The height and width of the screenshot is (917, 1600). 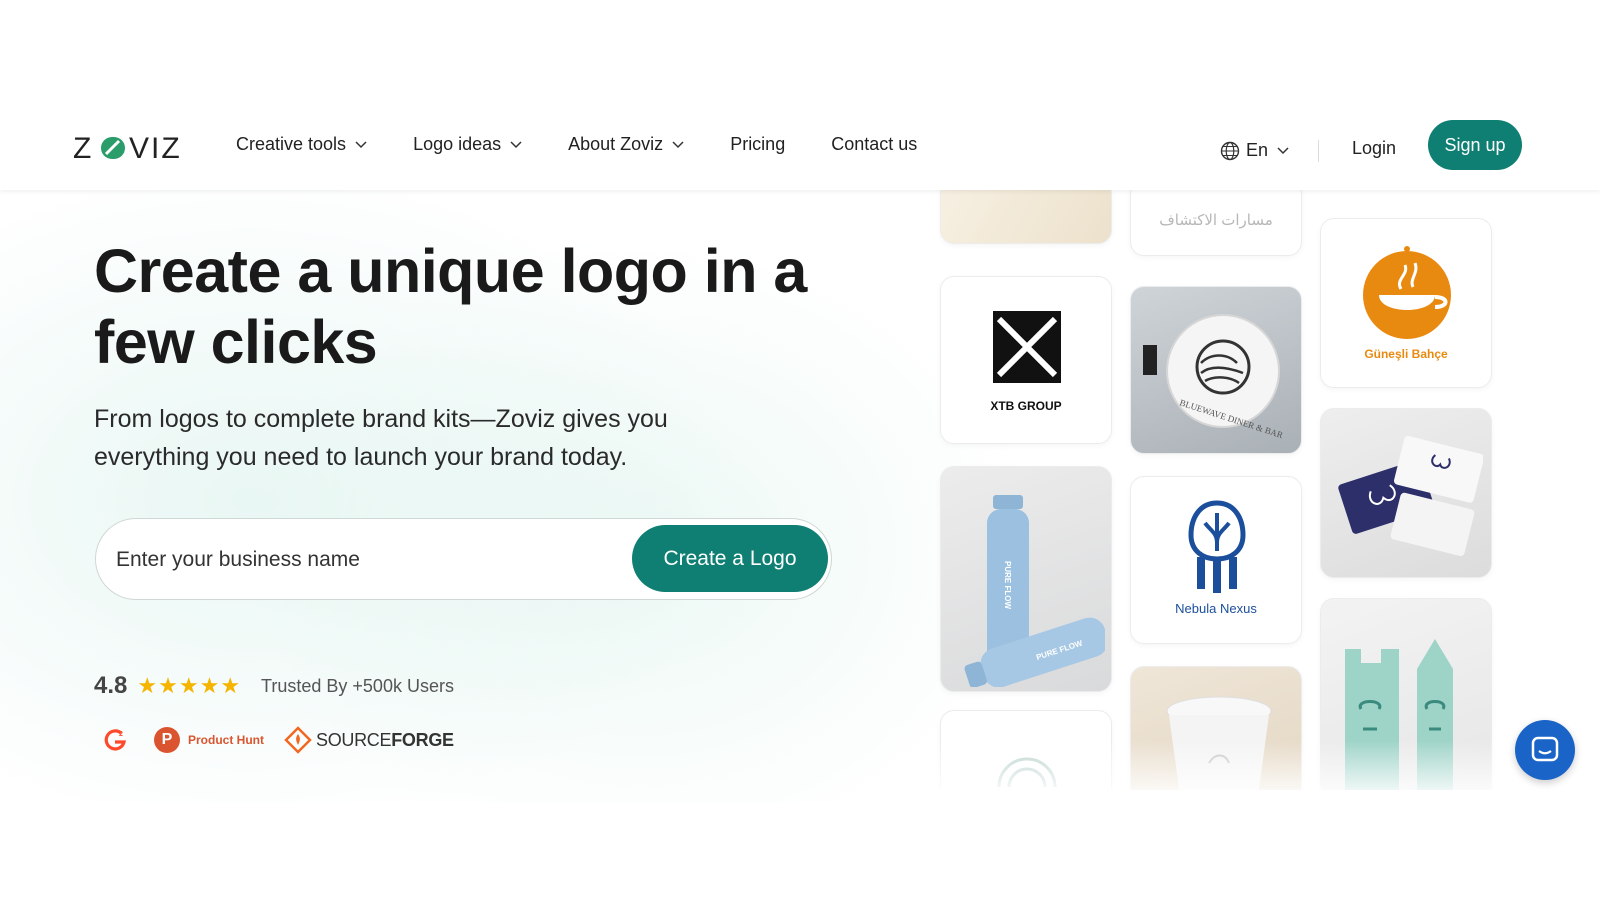 I want to click on signup-button: Sign up, so click(x=1475, y=145).